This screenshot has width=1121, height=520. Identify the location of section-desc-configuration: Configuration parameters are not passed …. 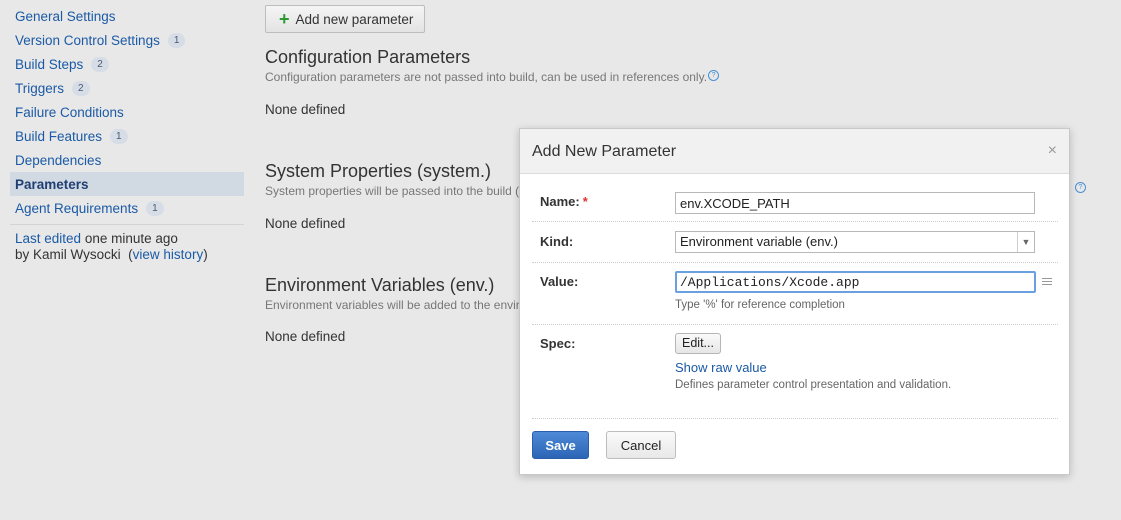
(492, 77).